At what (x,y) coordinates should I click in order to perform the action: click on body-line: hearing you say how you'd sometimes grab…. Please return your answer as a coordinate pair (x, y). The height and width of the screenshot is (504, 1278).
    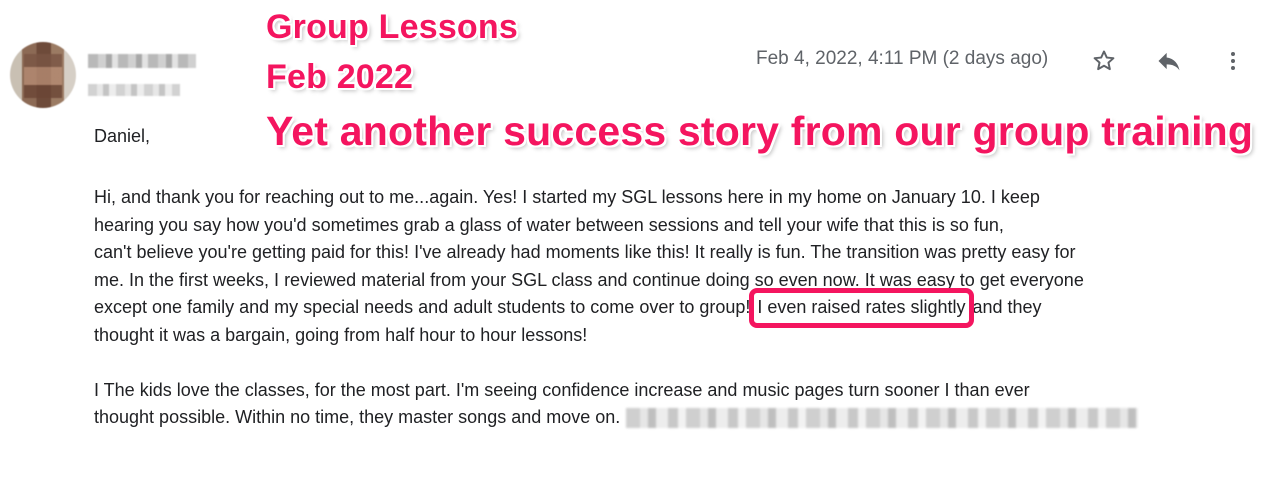
    Looking at the image, I should click on (549, 224).